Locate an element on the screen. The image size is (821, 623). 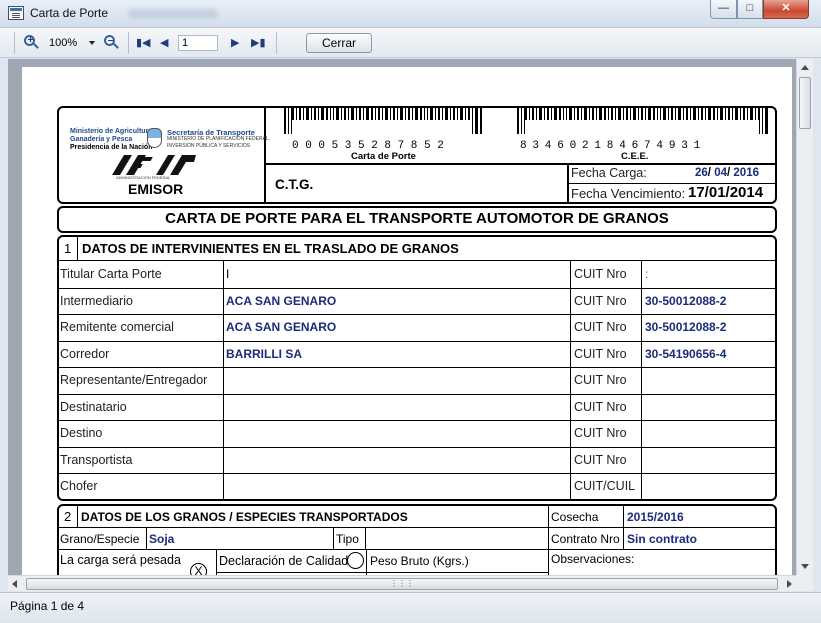
national-seal-icon is located at coordinates (154, 138).